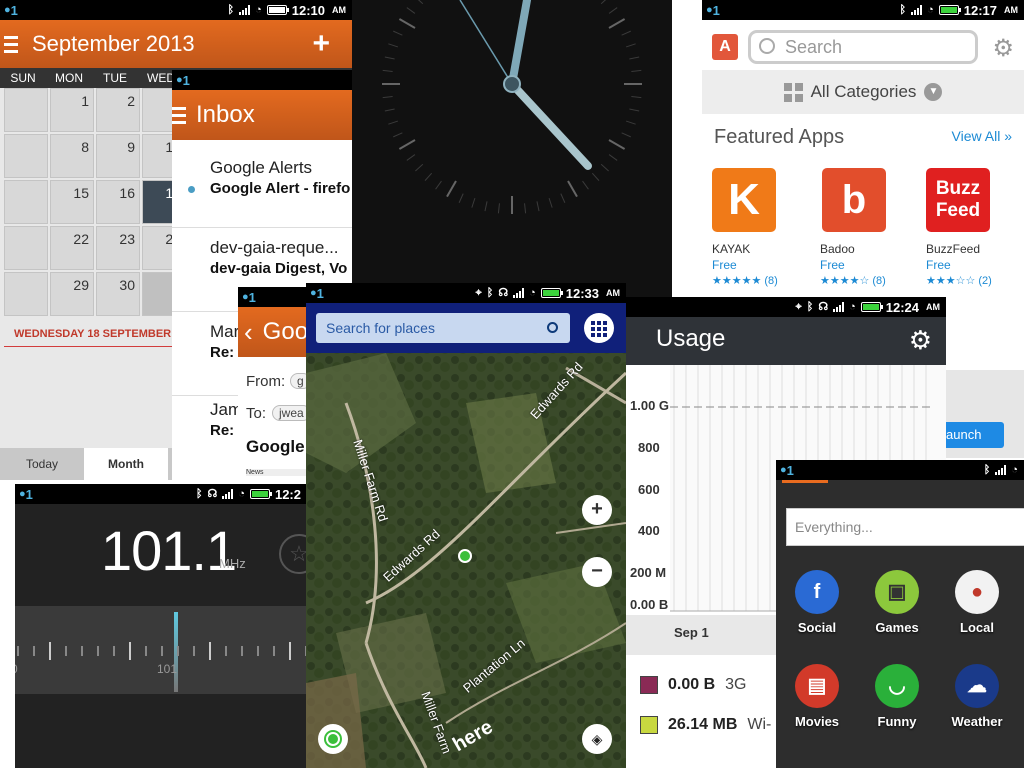 This screenshot has width=1024, height=768. What do you see at coordinates (649, 489) in the screenshot?
I see `y-axis-label: 600` at bounding box center [649, 489].